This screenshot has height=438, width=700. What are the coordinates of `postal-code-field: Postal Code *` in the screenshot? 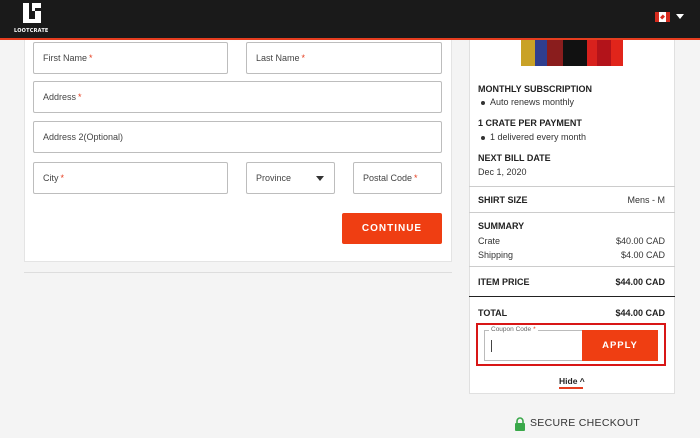 It's located at (397, 178).